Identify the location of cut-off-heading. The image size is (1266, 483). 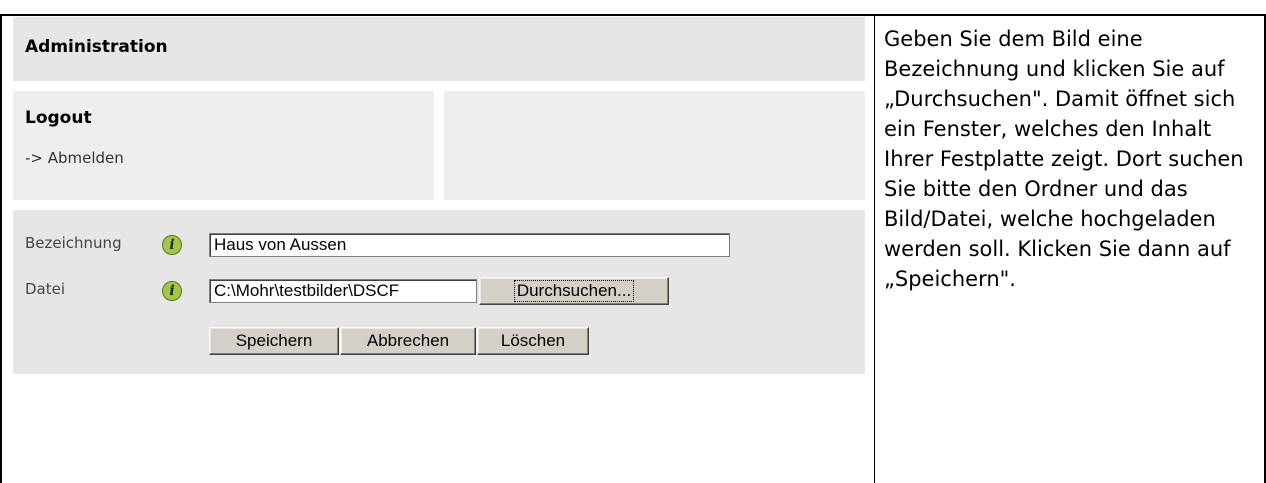
(633, 8).